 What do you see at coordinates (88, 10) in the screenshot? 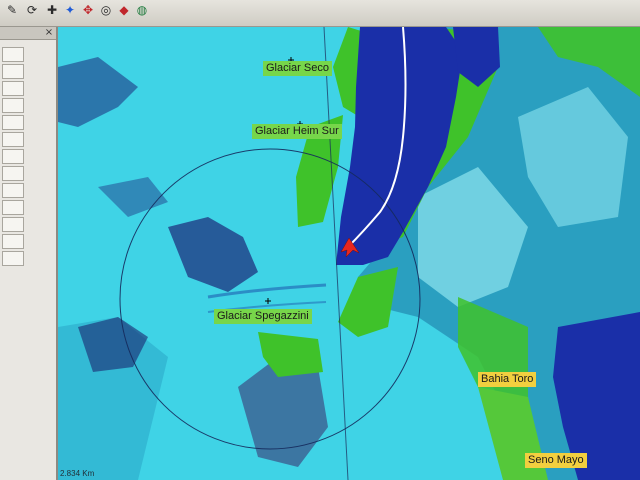
I see `move-icon: ✥` at bounding box center [88, 10].